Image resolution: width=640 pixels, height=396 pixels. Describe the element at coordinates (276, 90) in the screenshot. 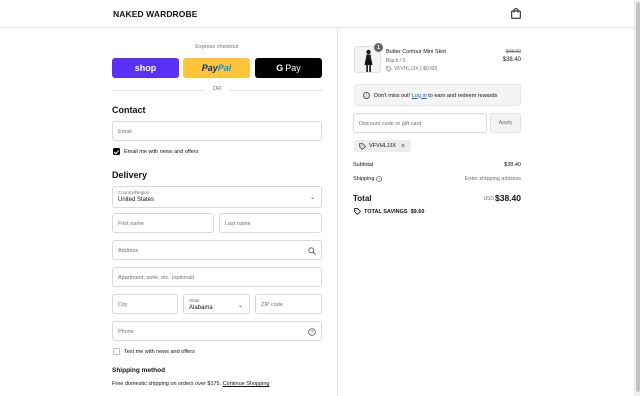

I see `divider-line-right` at that location.